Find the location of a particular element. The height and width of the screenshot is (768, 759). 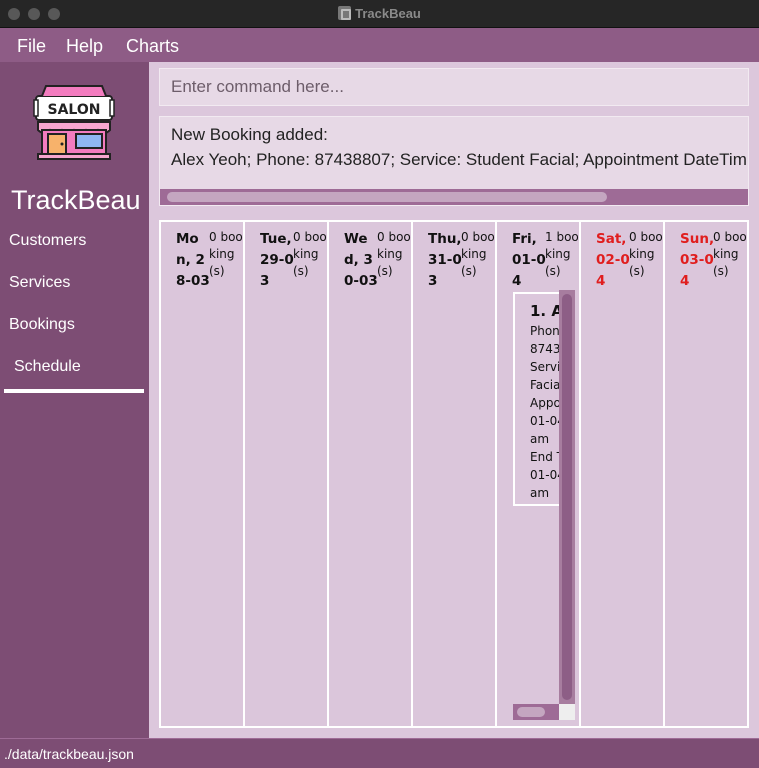

day-column-sun: Sun, 03-04 0 booking(s) is located at coordinates (706, 474).